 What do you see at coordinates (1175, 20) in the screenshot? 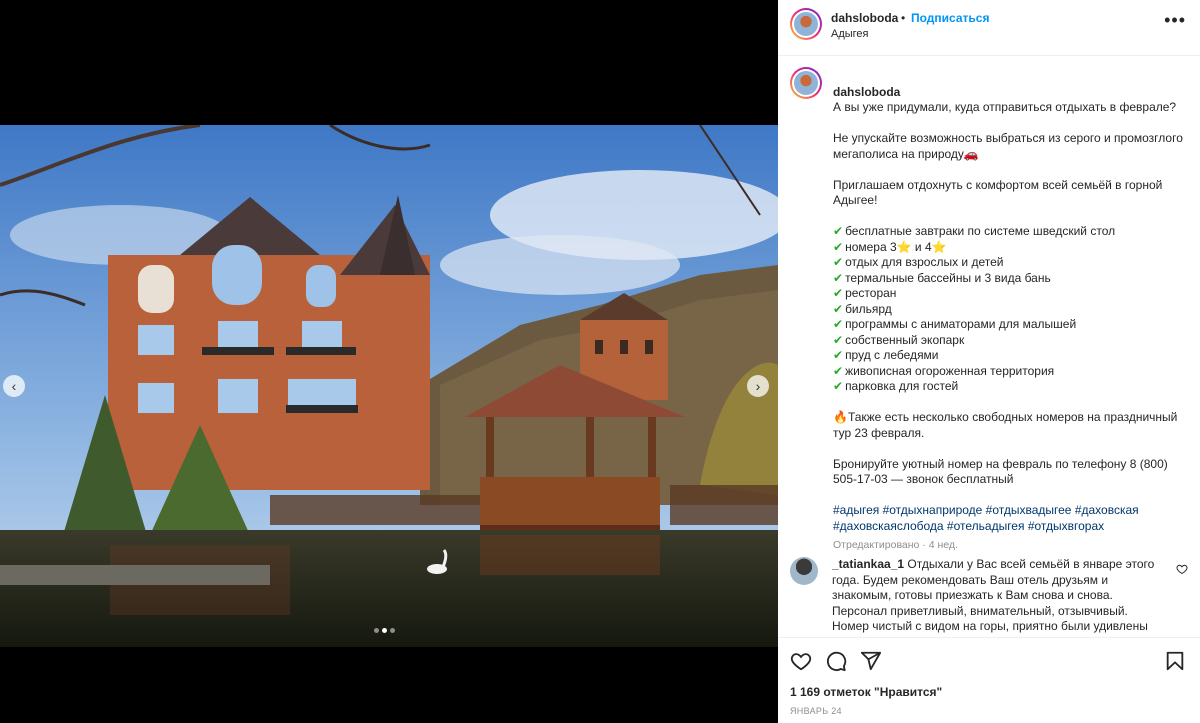
I see `more-options-icon: •••` at bounding box center [1175, 20].